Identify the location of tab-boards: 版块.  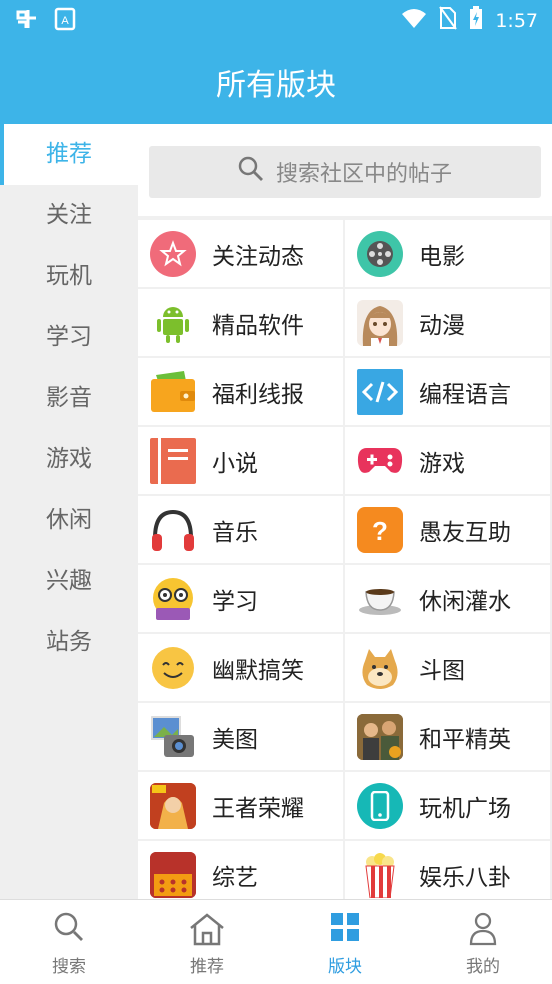
(345, 942).